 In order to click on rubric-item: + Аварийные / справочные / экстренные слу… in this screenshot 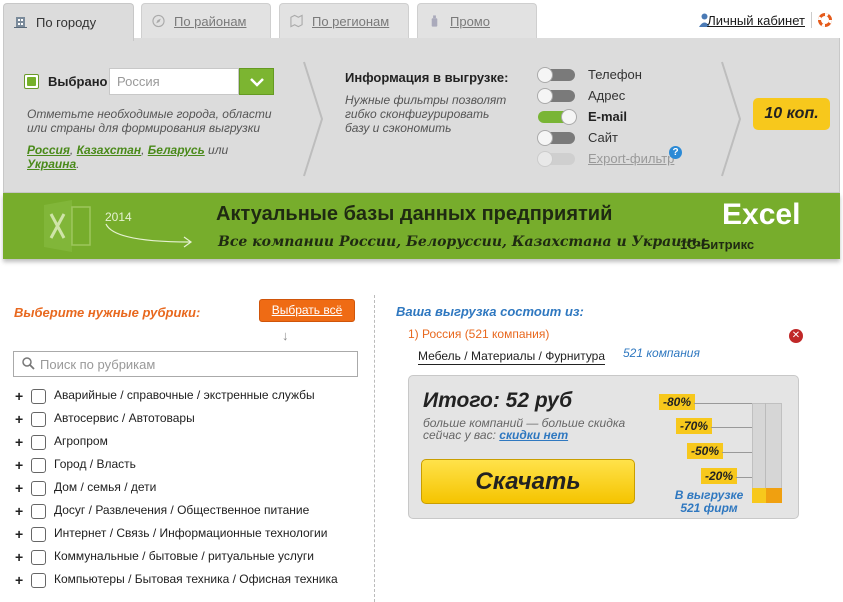, I will do `click(187, 398)`.